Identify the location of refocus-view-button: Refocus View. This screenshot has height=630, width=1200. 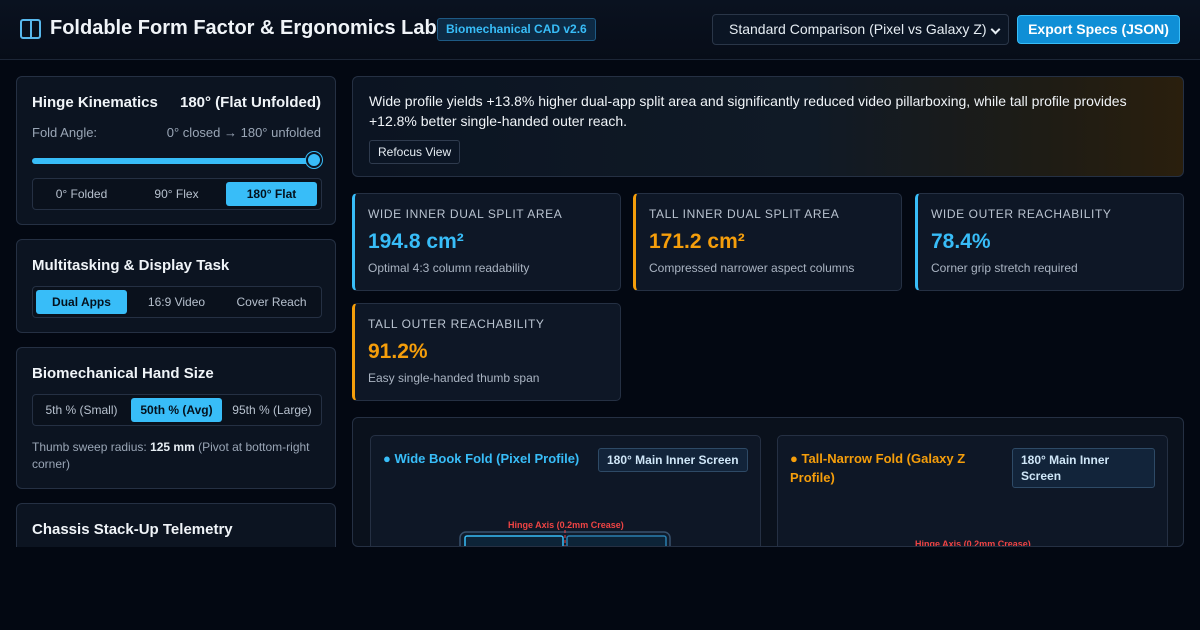
(415, 152).